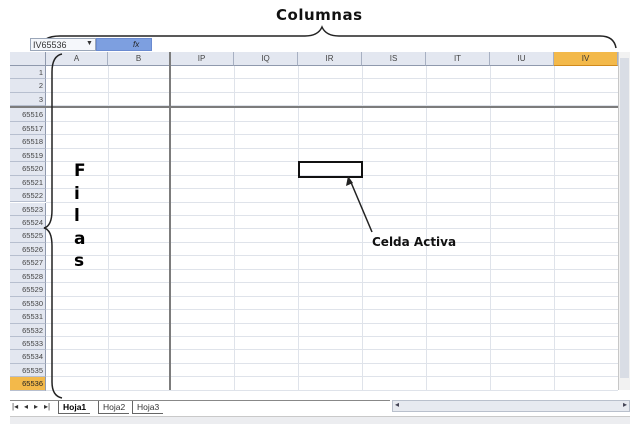 Image resolution: width=635 pixels, height=424 pixels. What do you see at coordinates (47, 407) in the screenshot?
I see `last-sheet-button: ▸|` at bounding box center [47, 407].